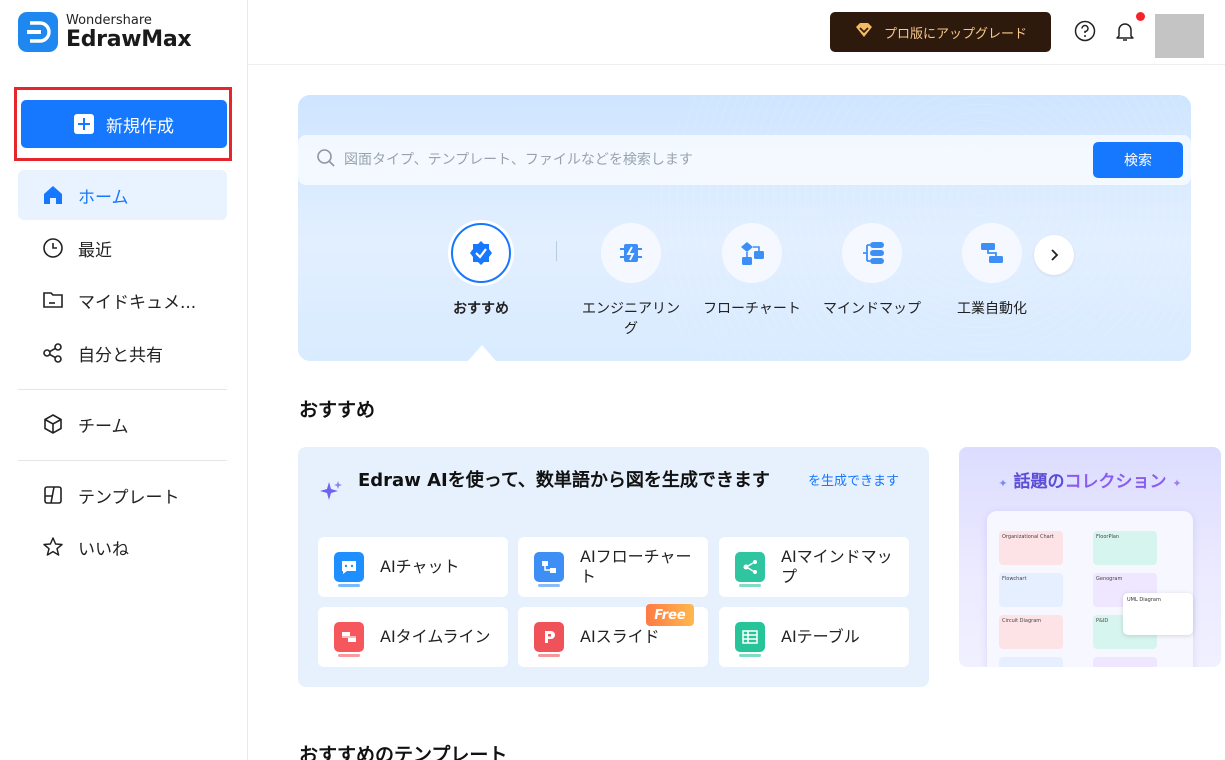  I want to click on home-icon, so click(53, 195).